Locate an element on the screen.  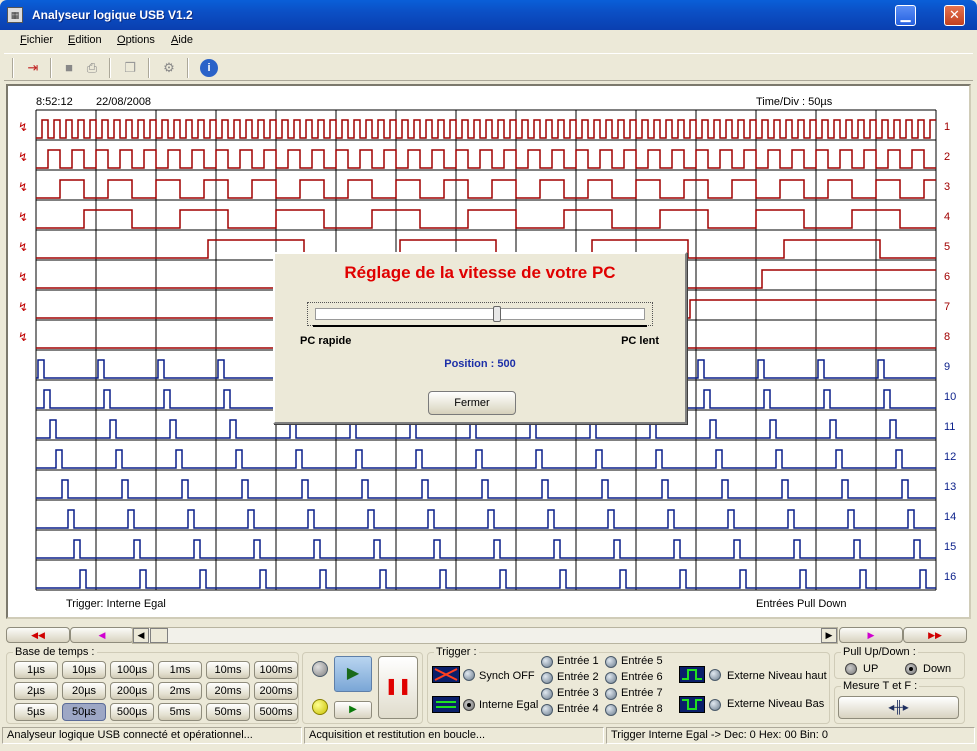
channel-number: 14 is located at coordinates (950, 517).